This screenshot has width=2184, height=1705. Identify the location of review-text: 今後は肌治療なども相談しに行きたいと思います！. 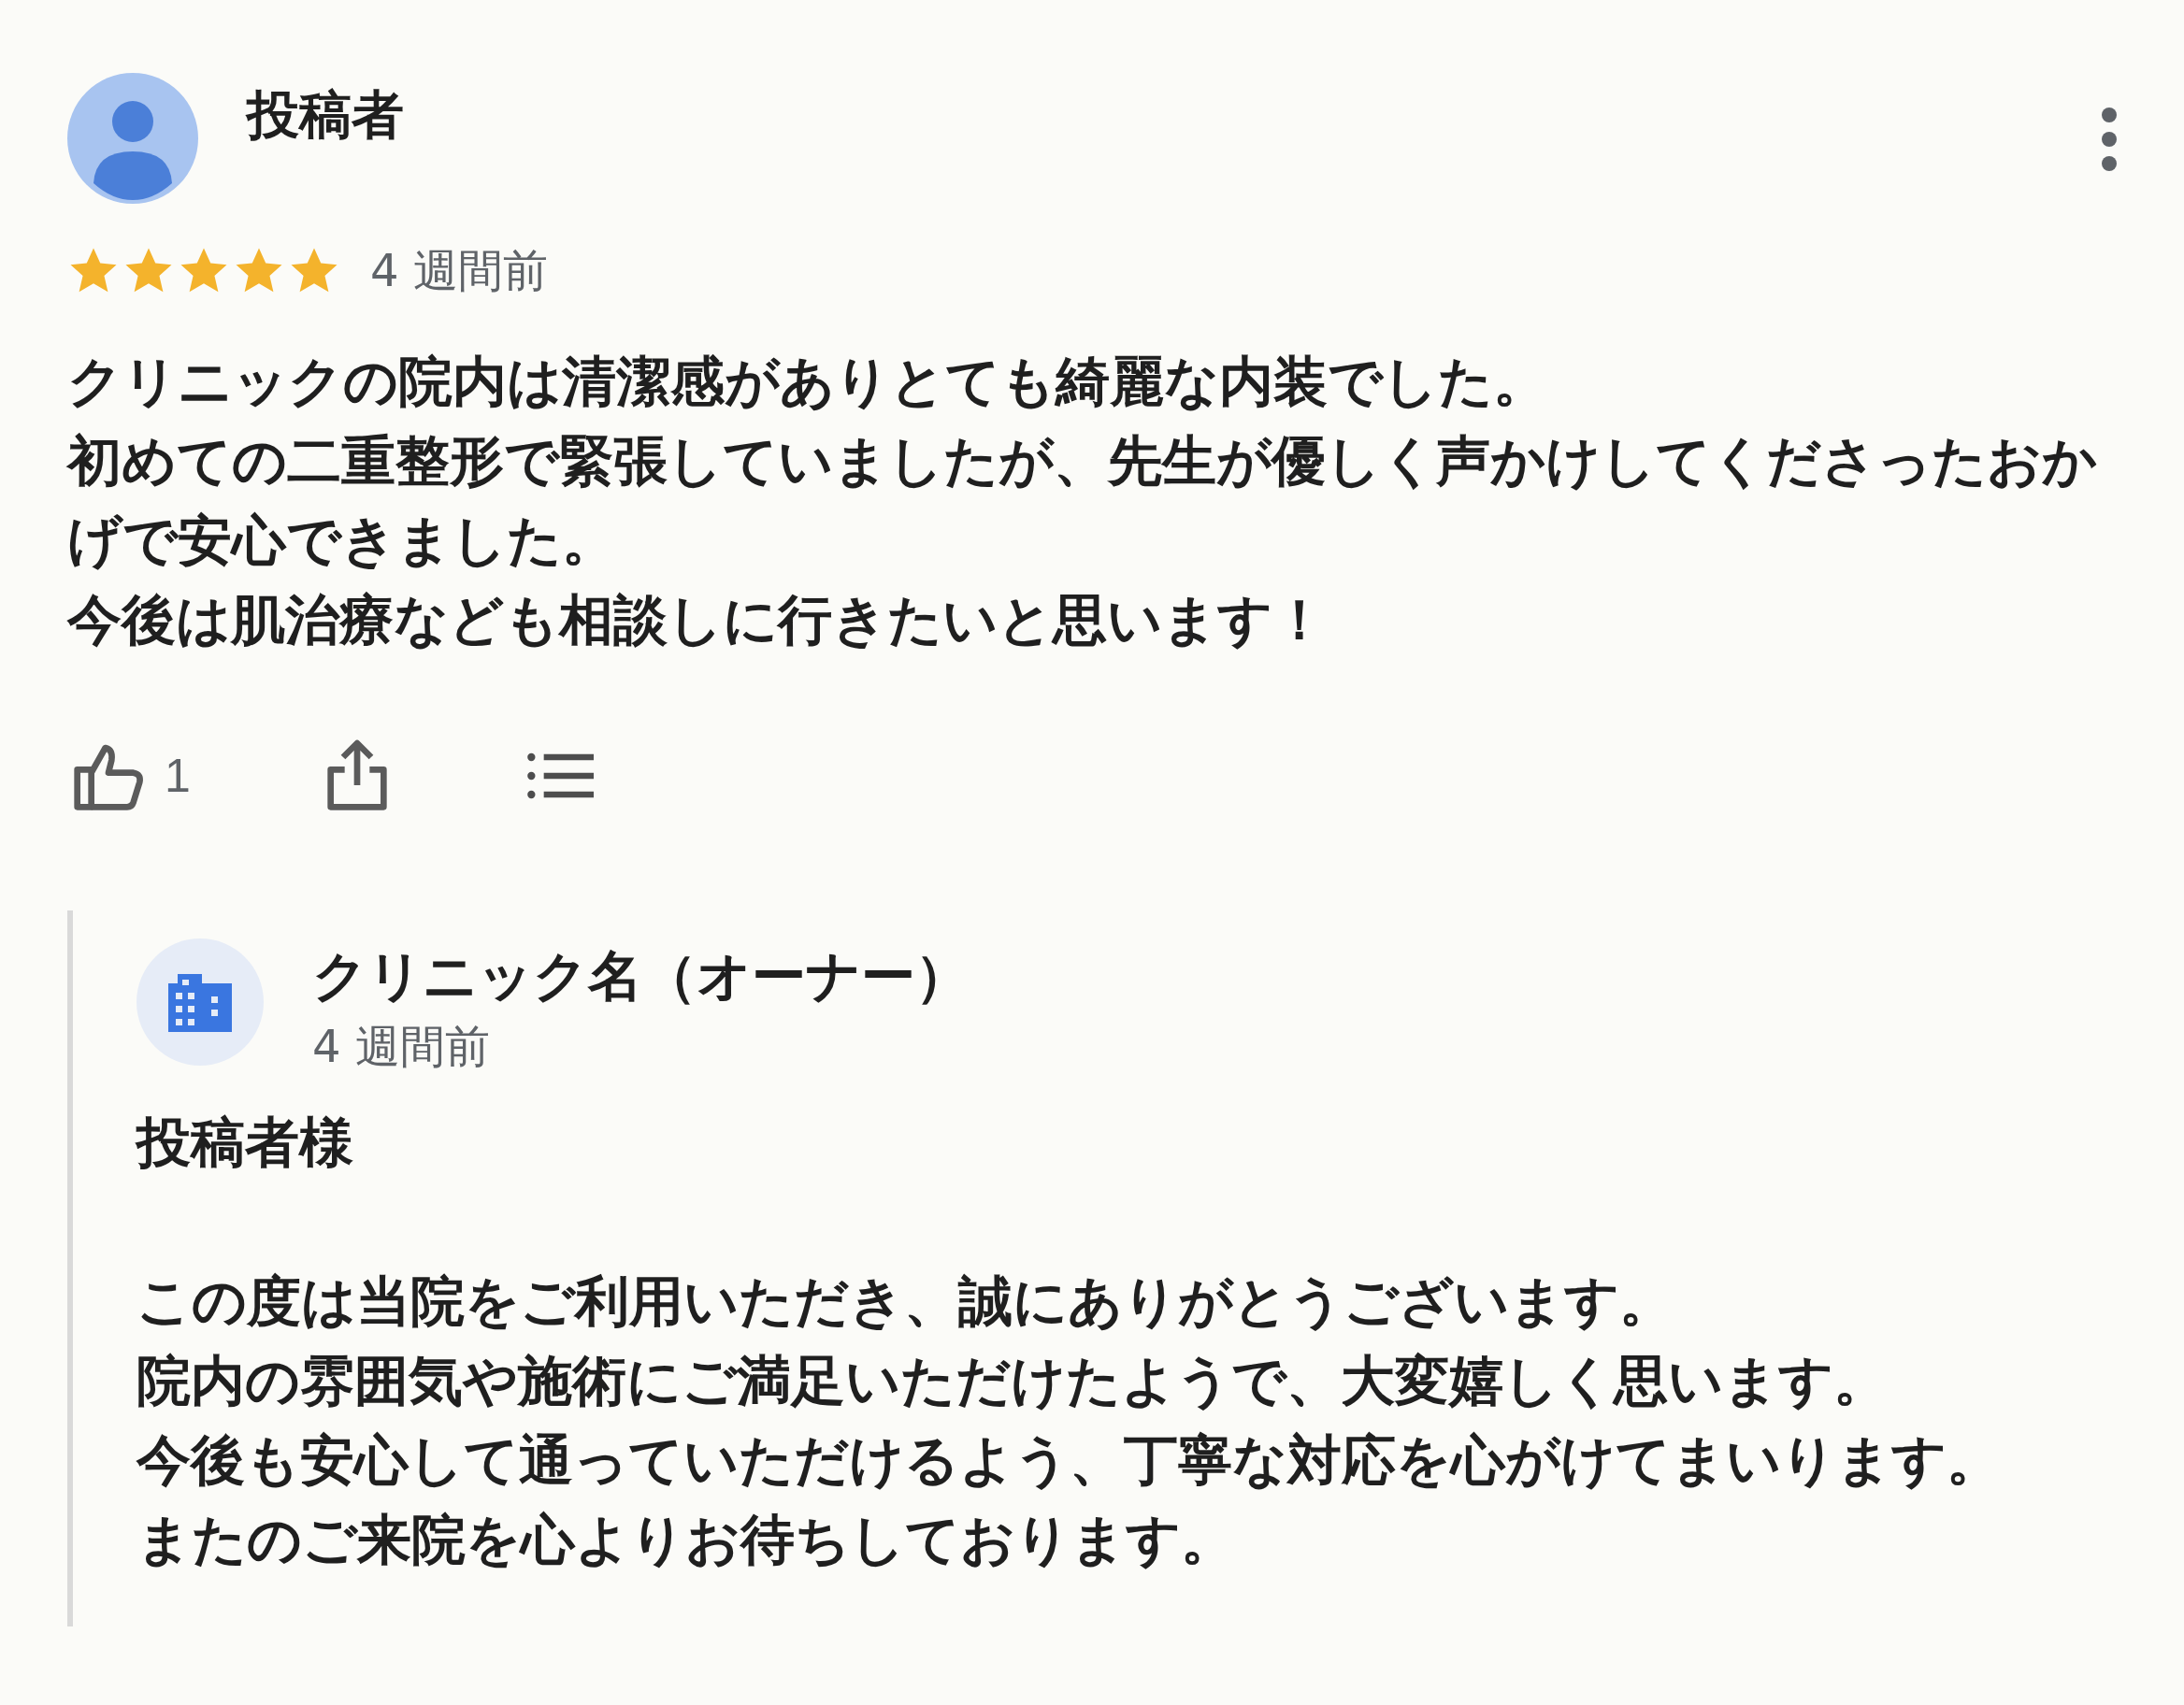
(697, 620).